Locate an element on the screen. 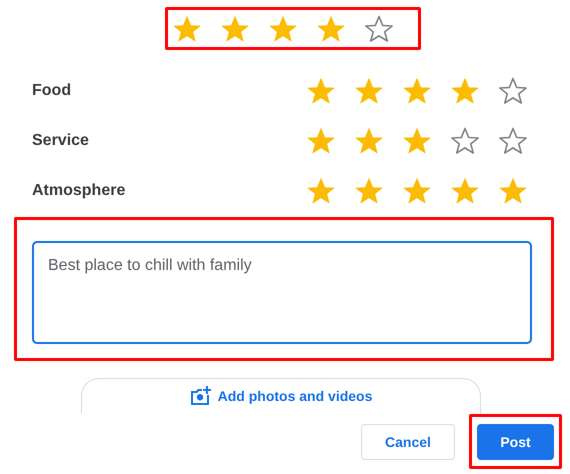 The width and height of the screenshot is (570, 474). post-button: Post is located at coordinates (515, 442).